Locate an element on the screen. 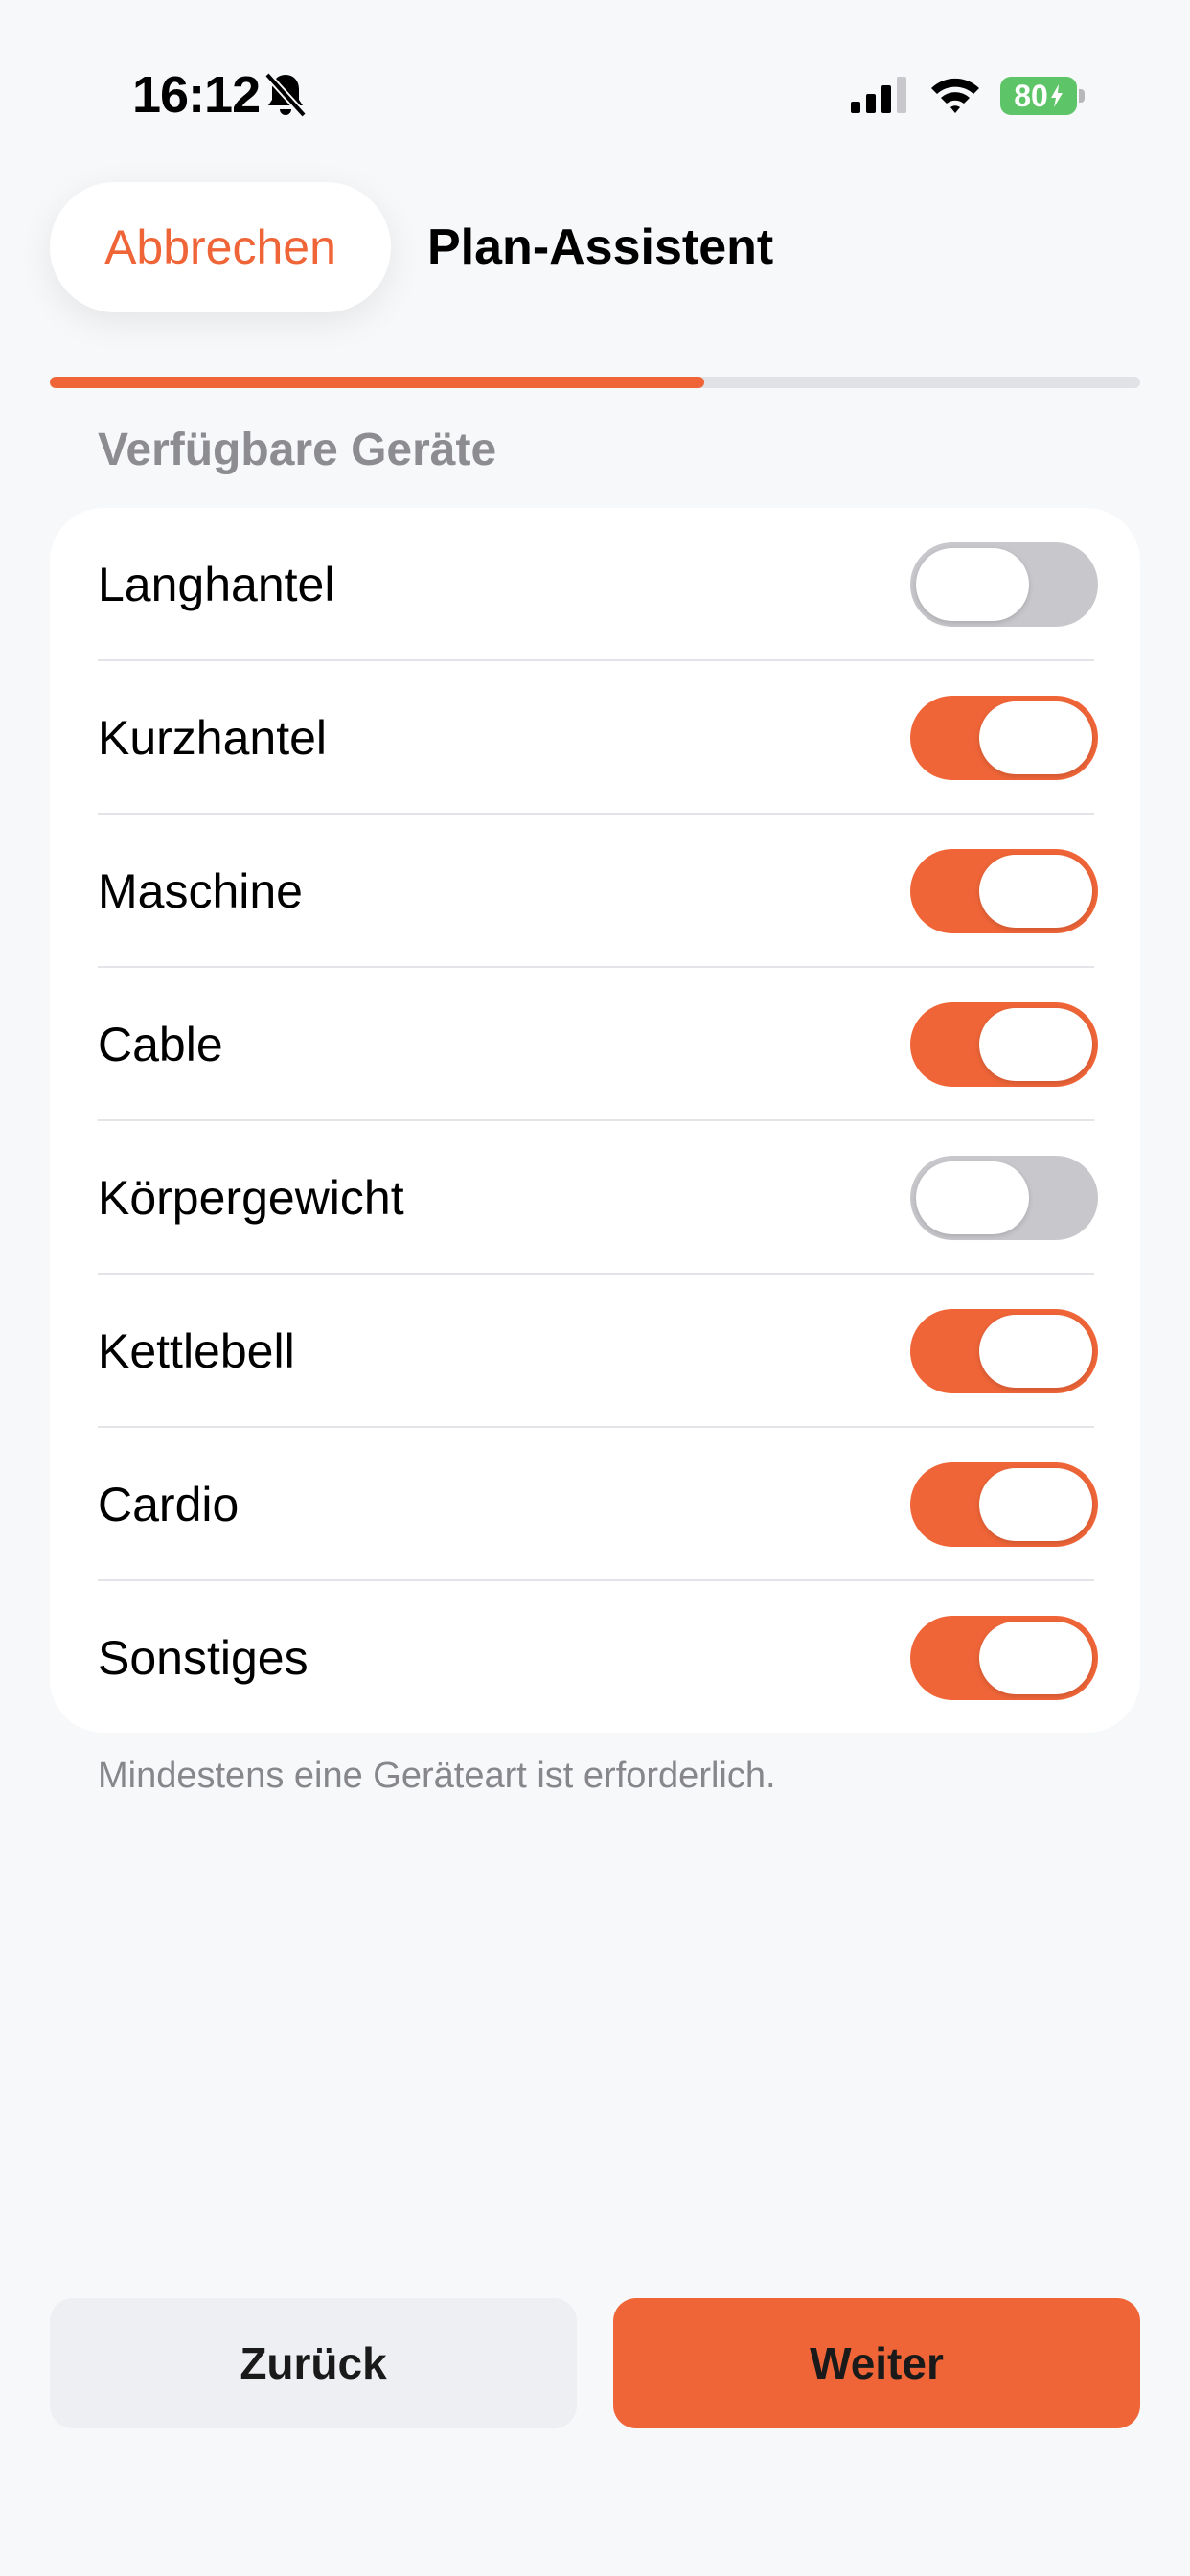  charging-bolt-icon is located at coordinates (1057, 95).